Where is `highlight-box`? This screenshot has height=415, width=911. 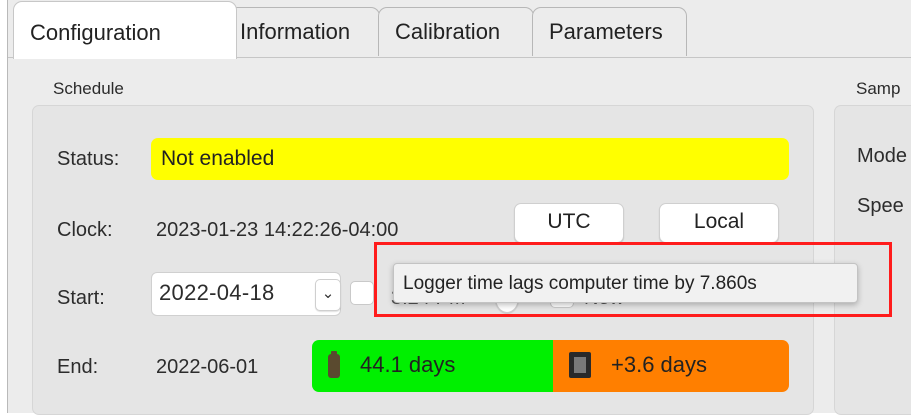
highlight-box is located at coordinates (633, 279).